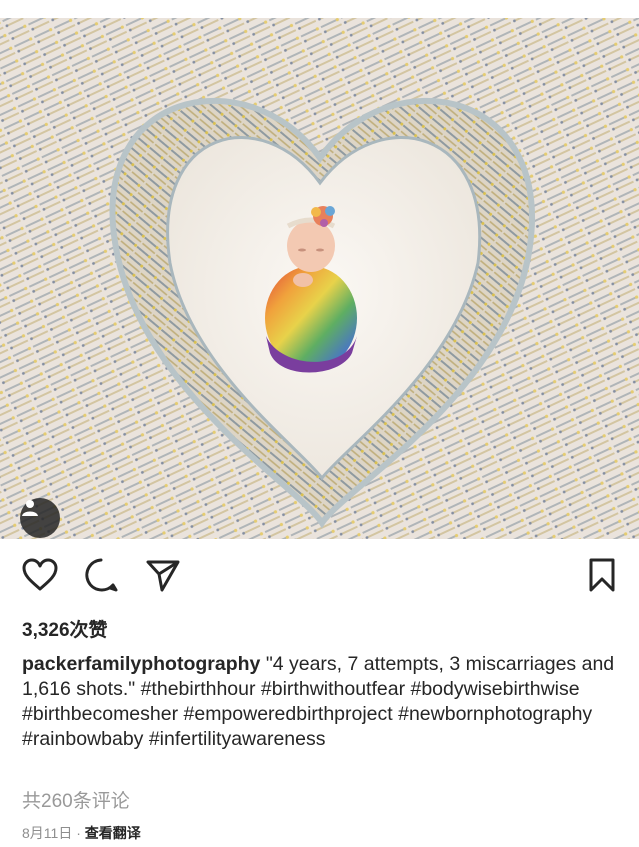 This screenshot has width=639, height=847. Describe the element at coordinates (101, 575) in the screenshot. I see `comment-icon` at that location.